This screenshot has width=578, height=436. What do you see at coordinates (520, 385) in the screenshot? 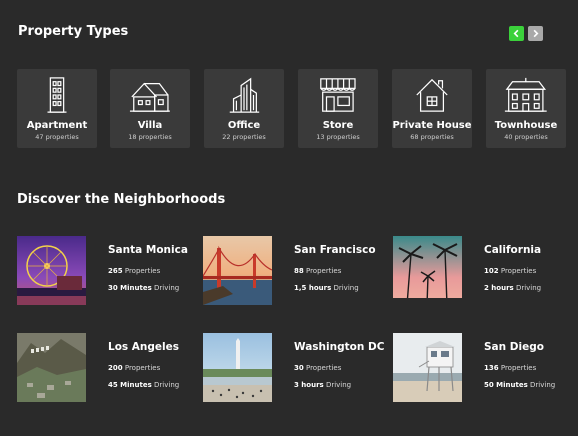
I see `neighborhood-drive-time: 50 Minutes Driving` at bounding box center [520, 385].